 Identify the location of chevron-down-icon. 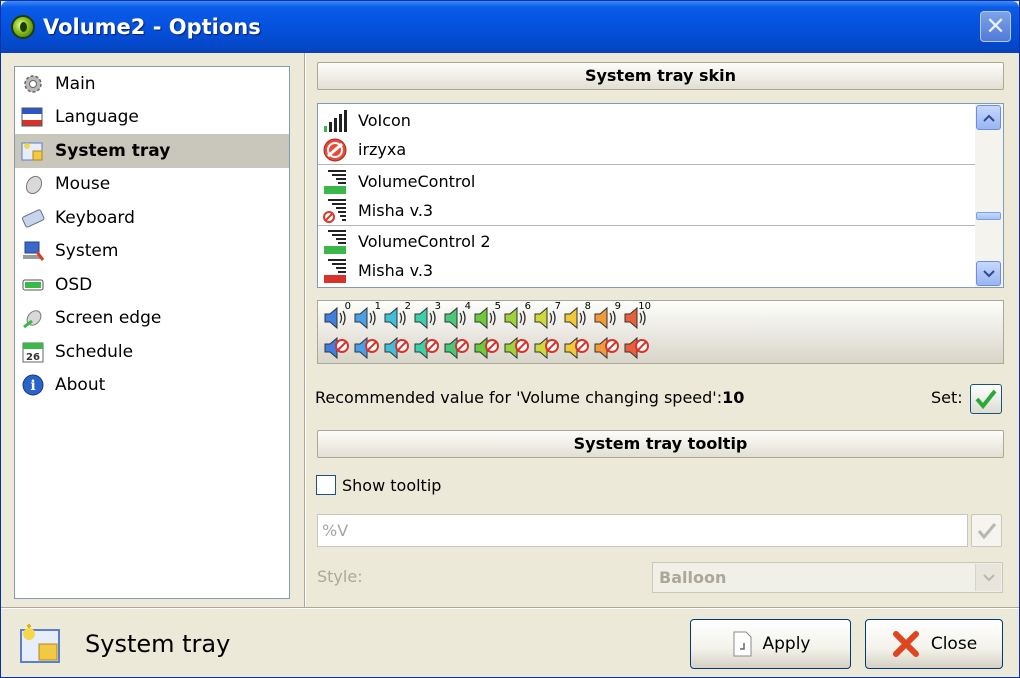
(988, 577).